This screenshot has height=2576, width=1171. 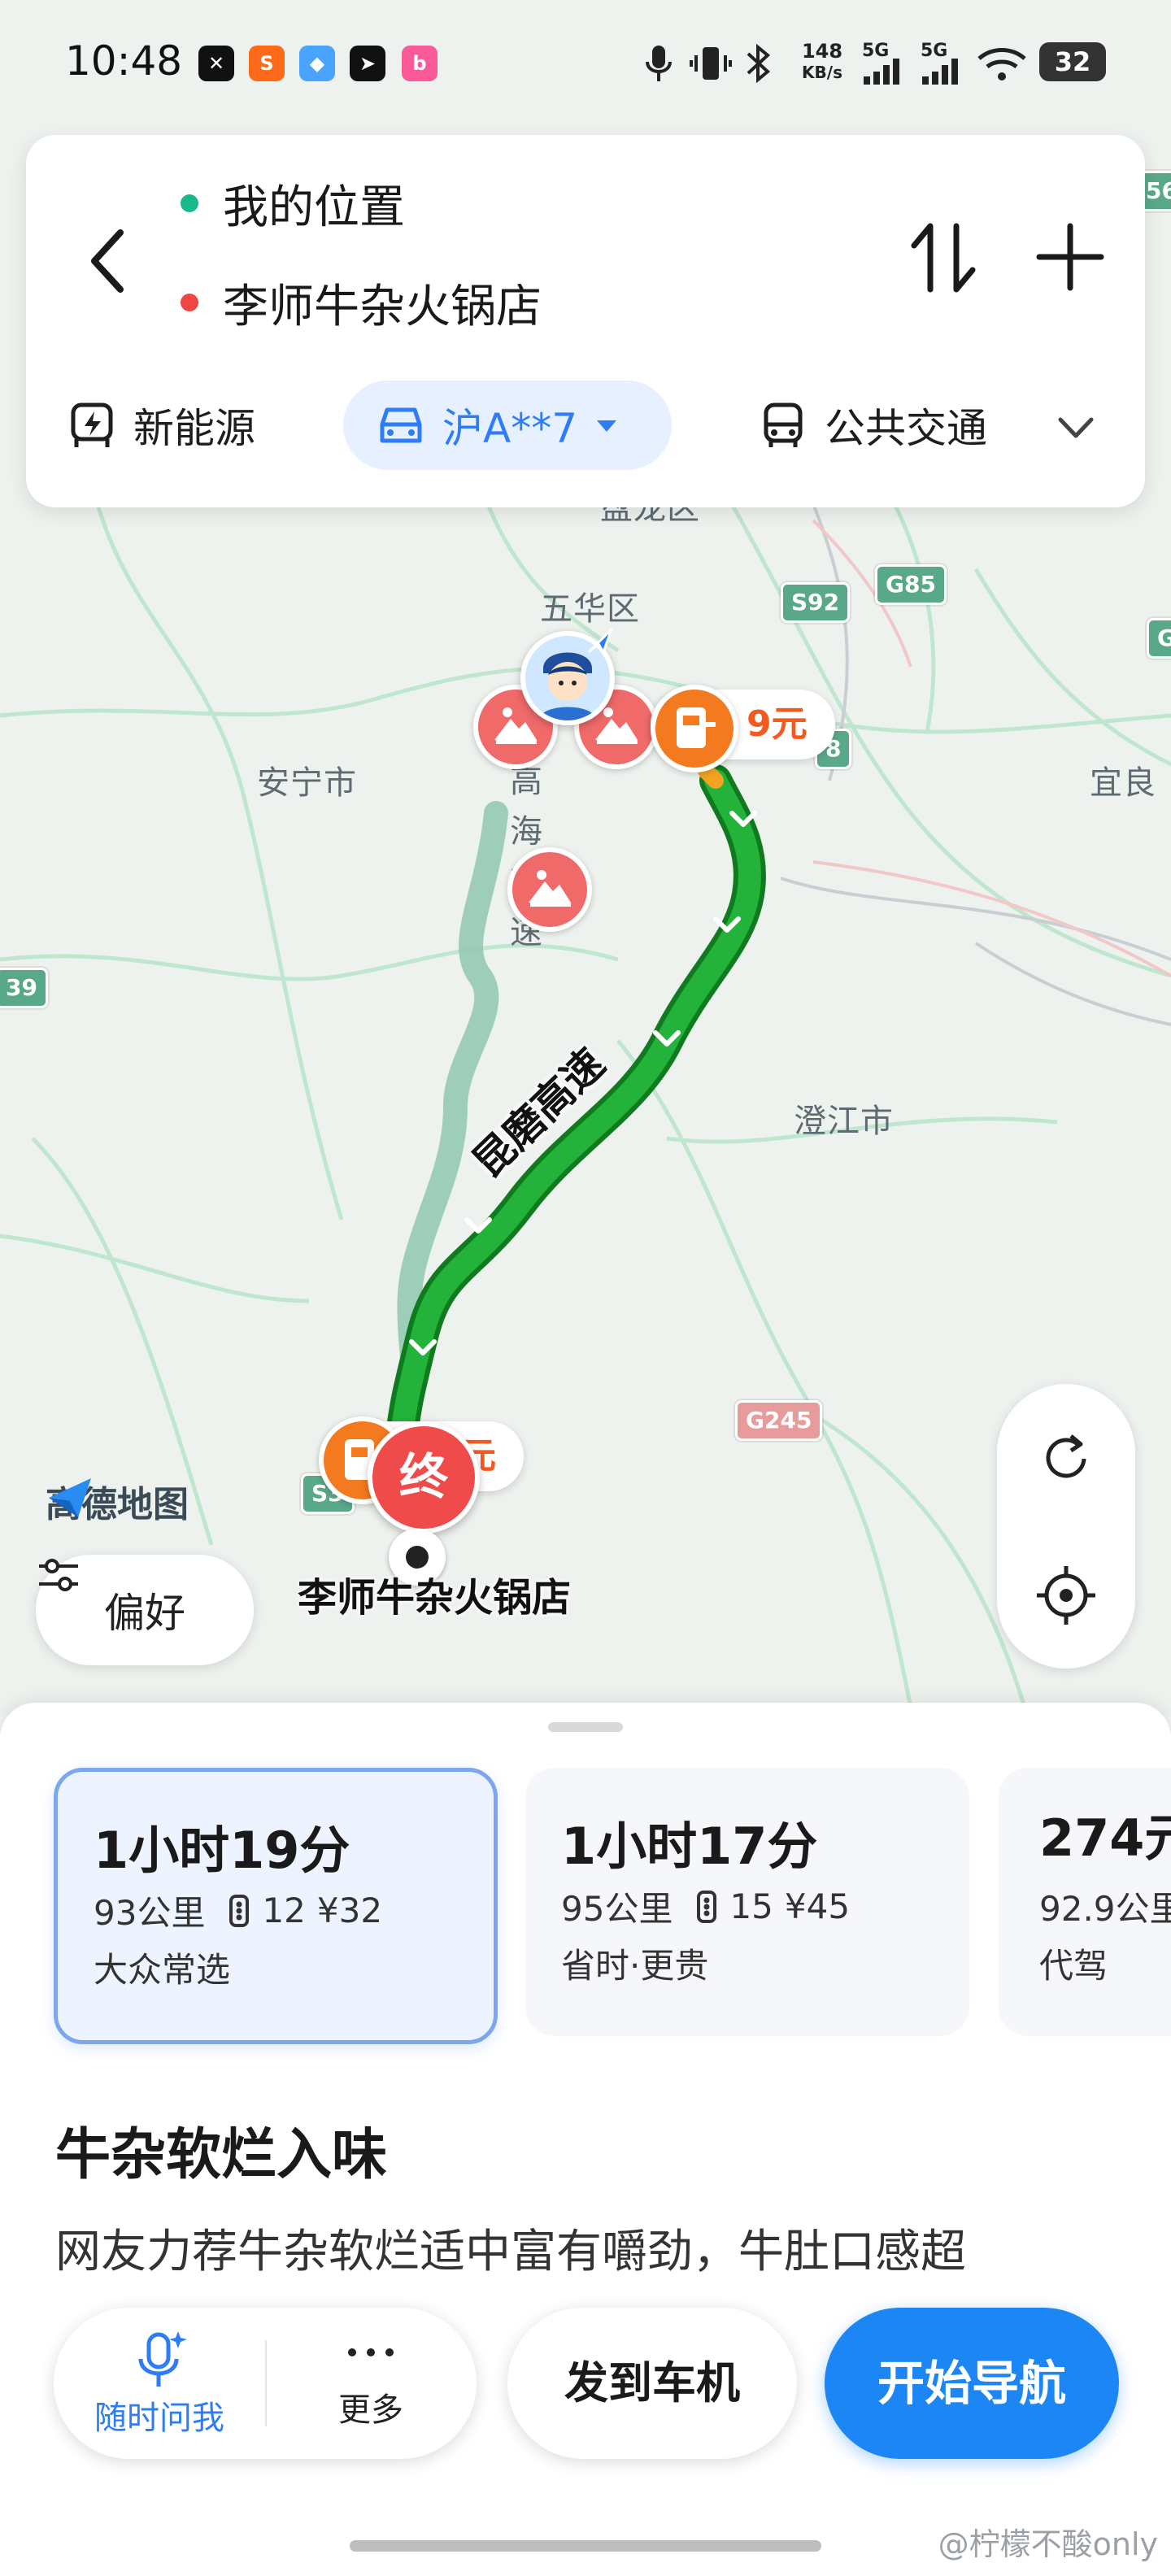 What do you see at coordinates (1073, 1966) in the screenshot?
I see `route-tag: 代驾` at bounding box center [1073, 1966].